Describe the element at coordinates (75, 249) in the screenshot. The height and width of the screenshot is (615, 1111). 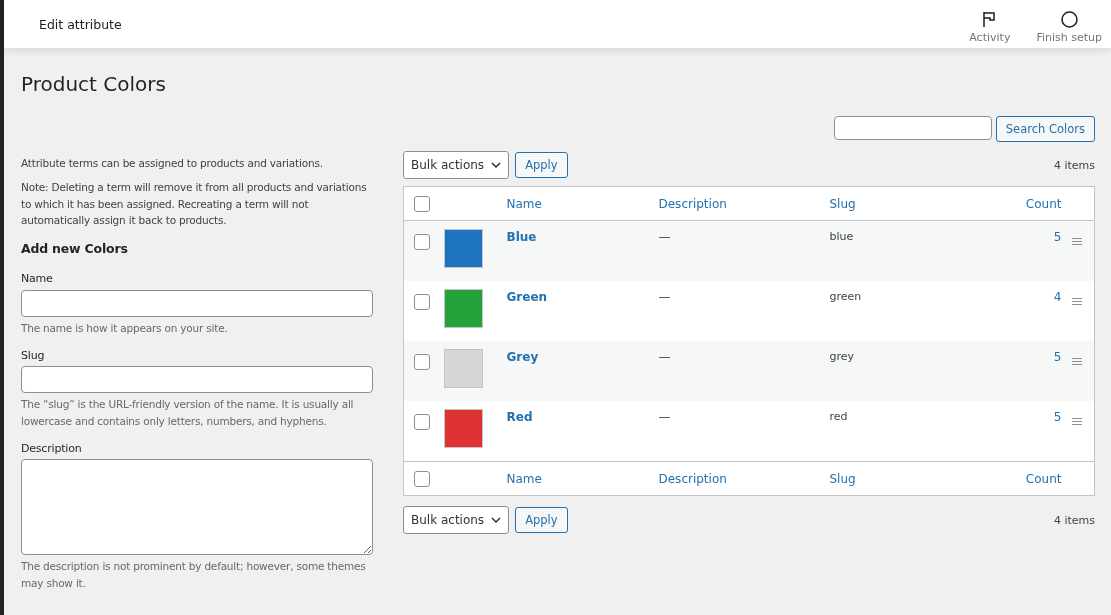
I see `form-heading: Add new Colors` at that location.